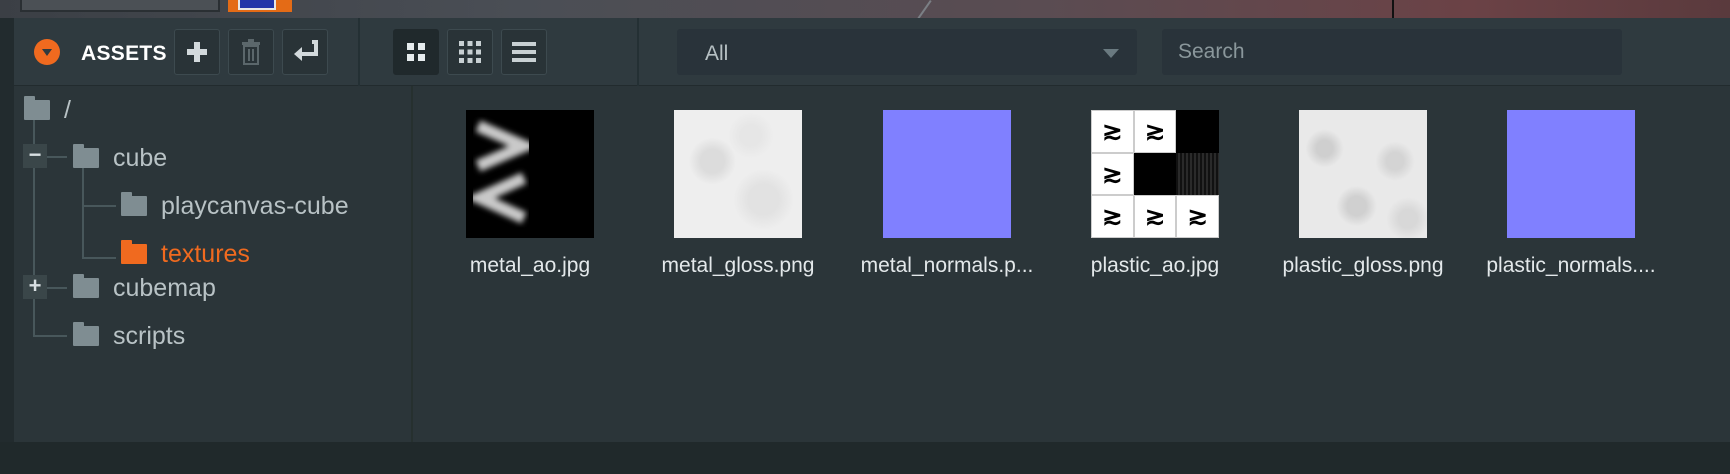  What do you see at coordinates (35, 287) in the screenshot?
I see `expand-toggle: +` at bounding box center [35, 287].